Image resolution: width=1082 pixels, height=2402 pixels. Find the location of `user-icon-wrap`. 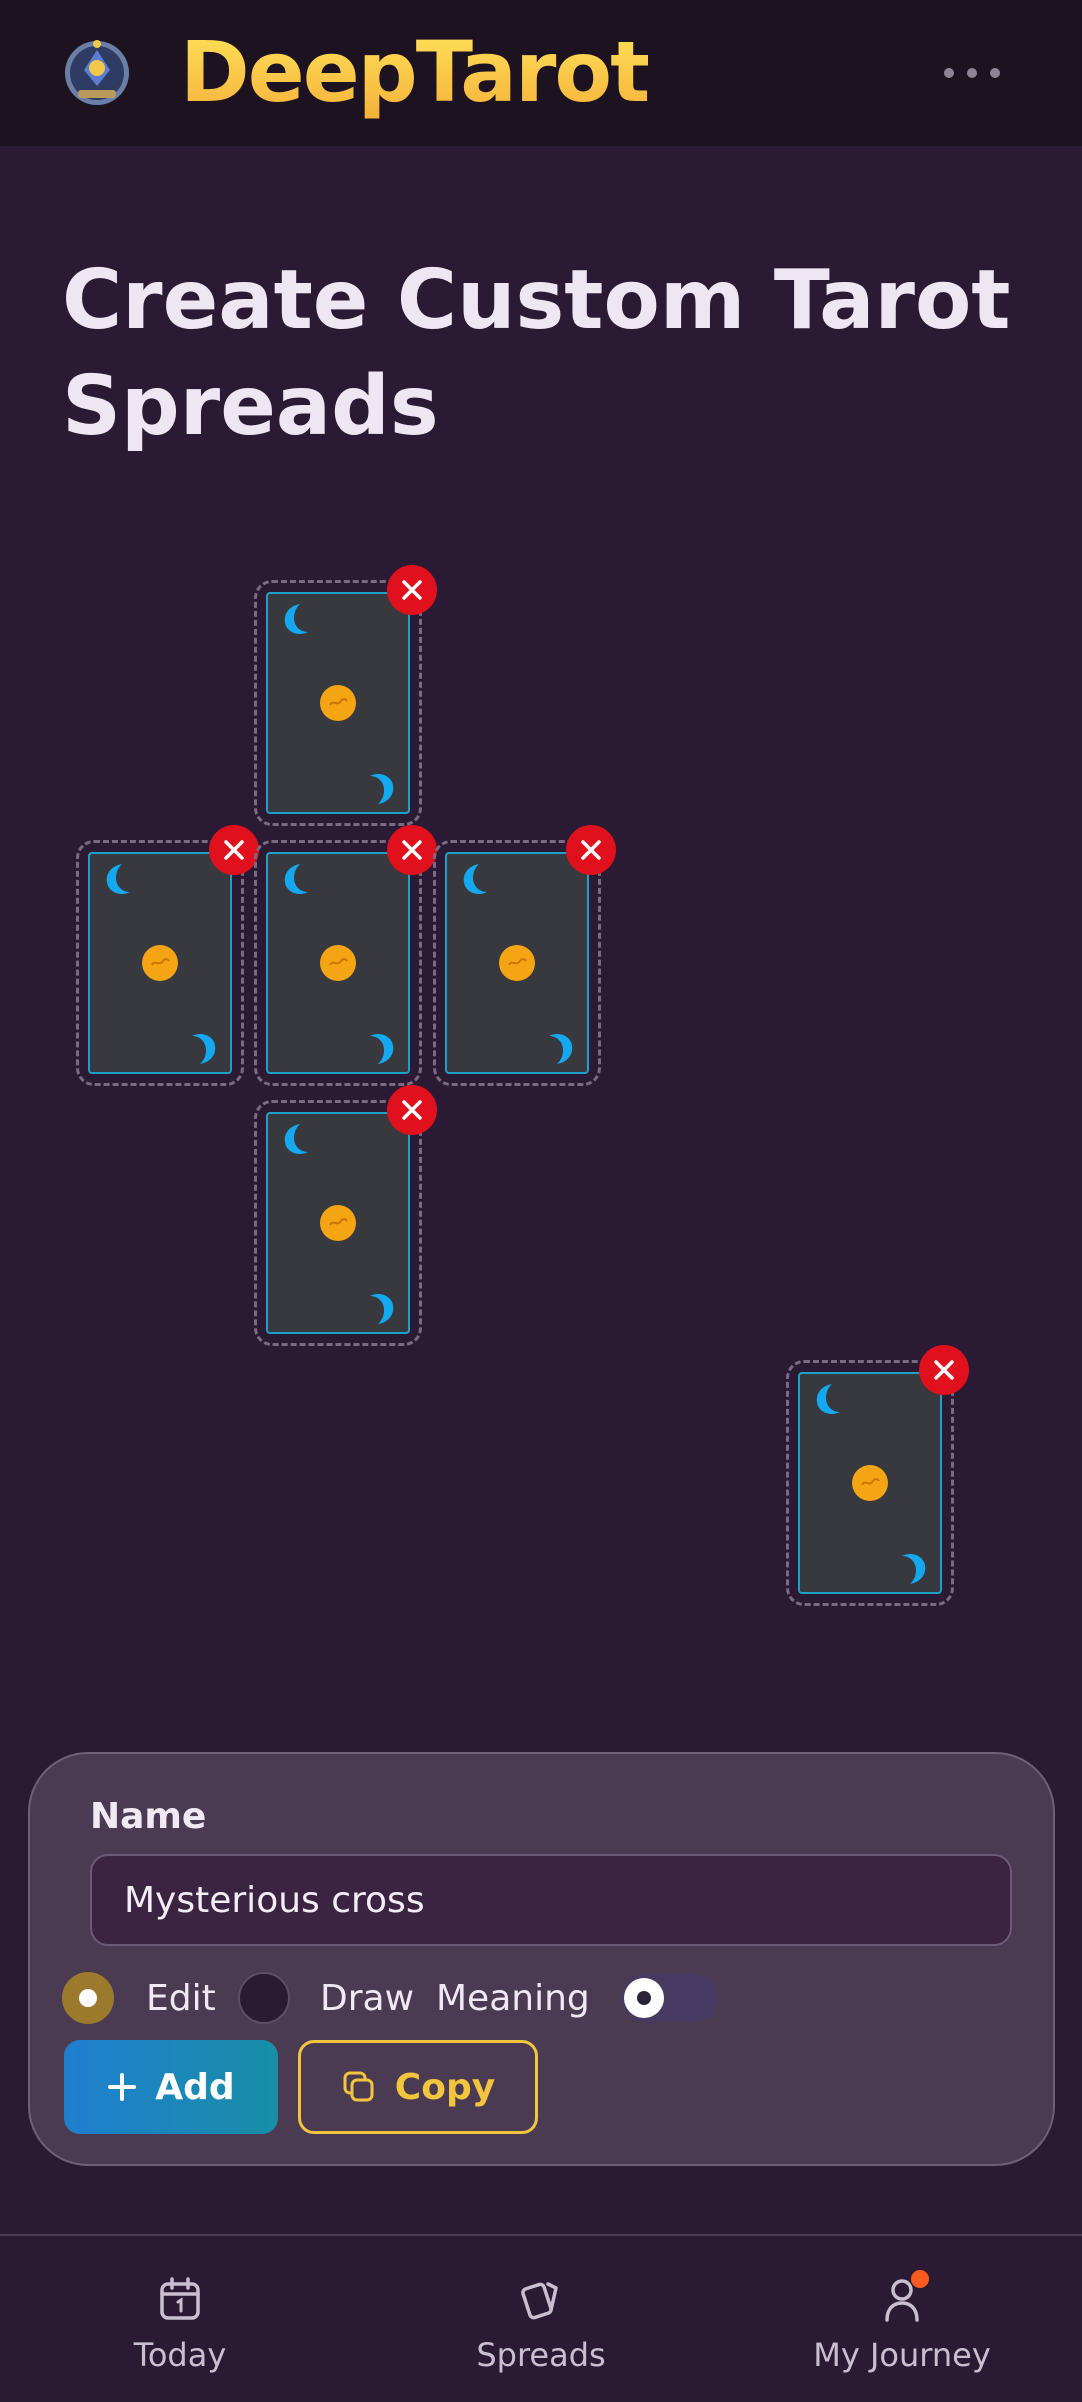

user-icon-wrap is located at coordinates (904, 2296).